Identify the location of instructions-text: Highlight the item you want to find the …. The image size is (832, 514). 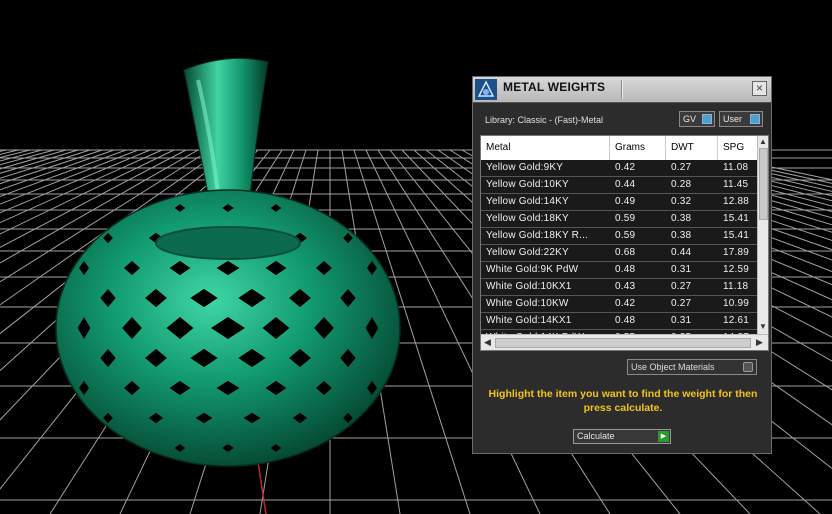
(623, 401).